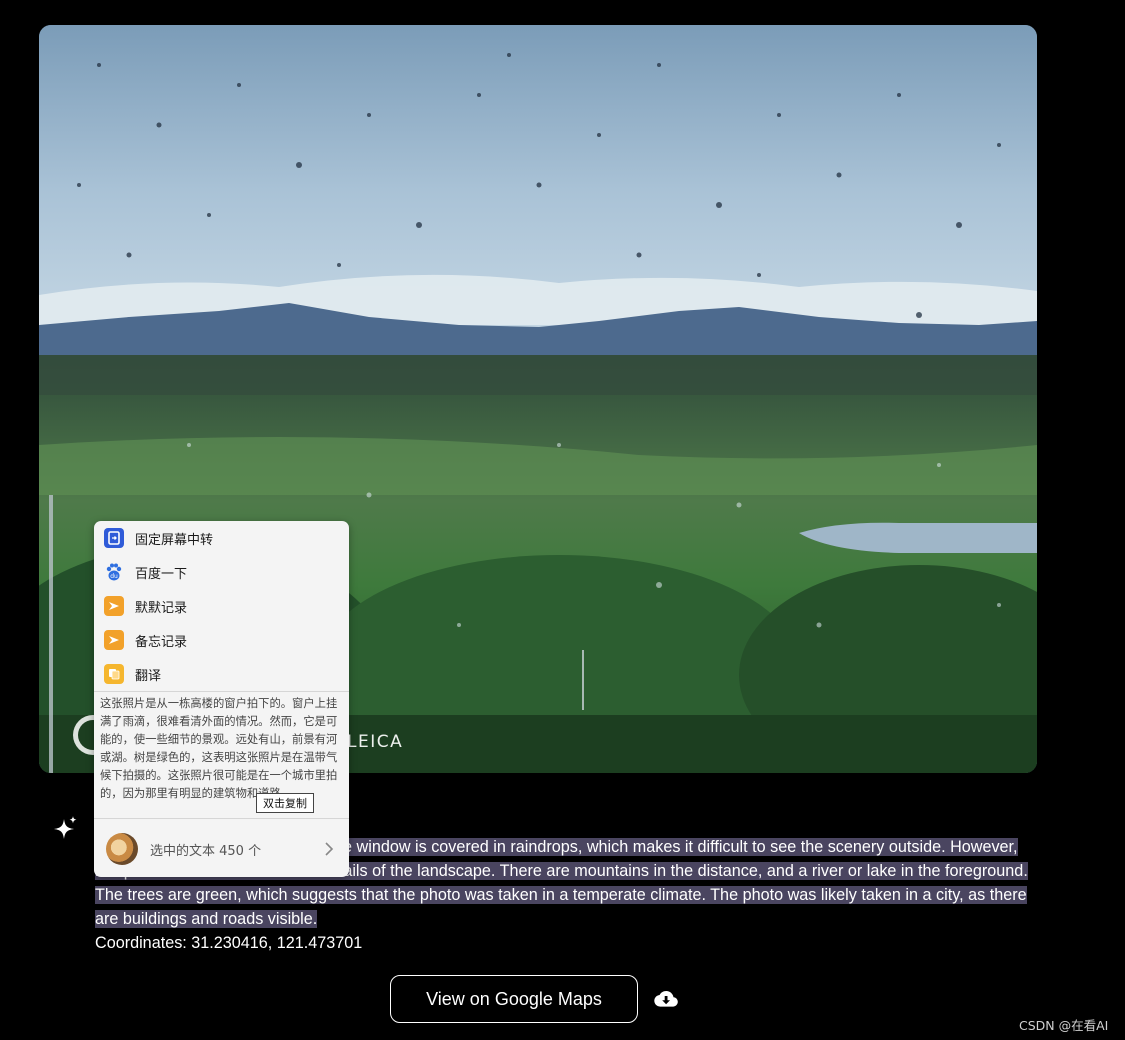 The image size is (1125, 1040). Describe the element at coordinates (114, 640) in the screenshot. I see `memo-record-icon` at that location.